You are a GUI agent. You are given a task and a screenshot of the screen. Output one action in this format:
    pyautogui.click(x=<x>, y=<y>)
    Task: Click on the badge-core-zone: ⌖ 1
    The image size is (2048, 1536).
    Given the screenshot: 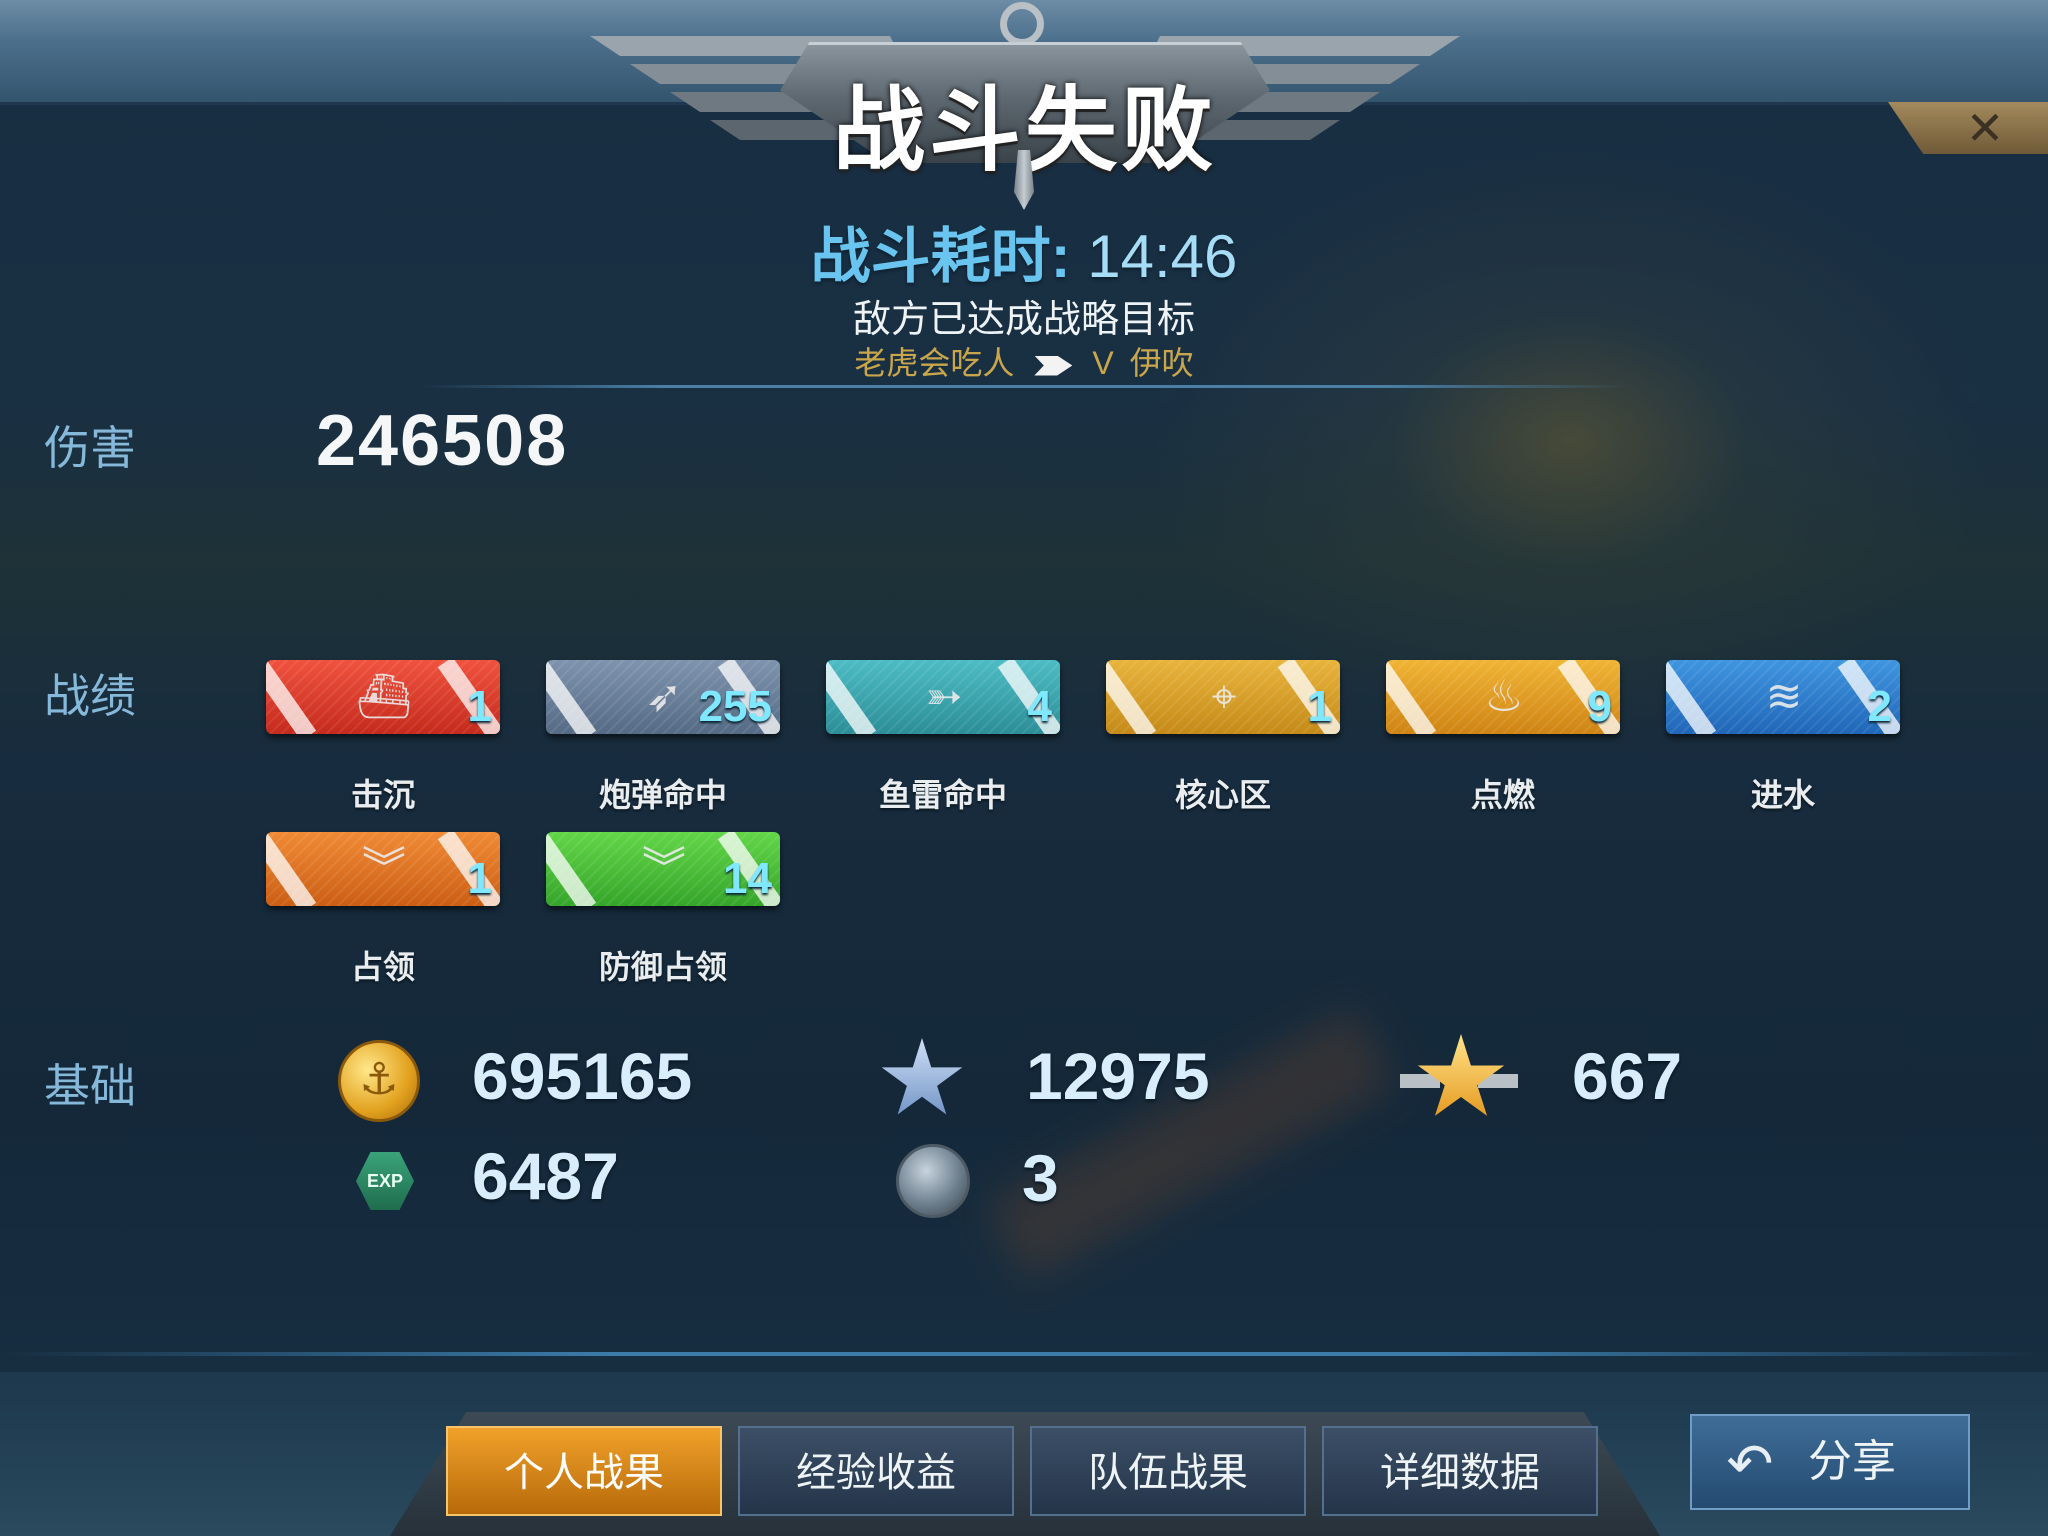 What is the action you would take?
    pyautogui.click(x=1223, y=697)
    